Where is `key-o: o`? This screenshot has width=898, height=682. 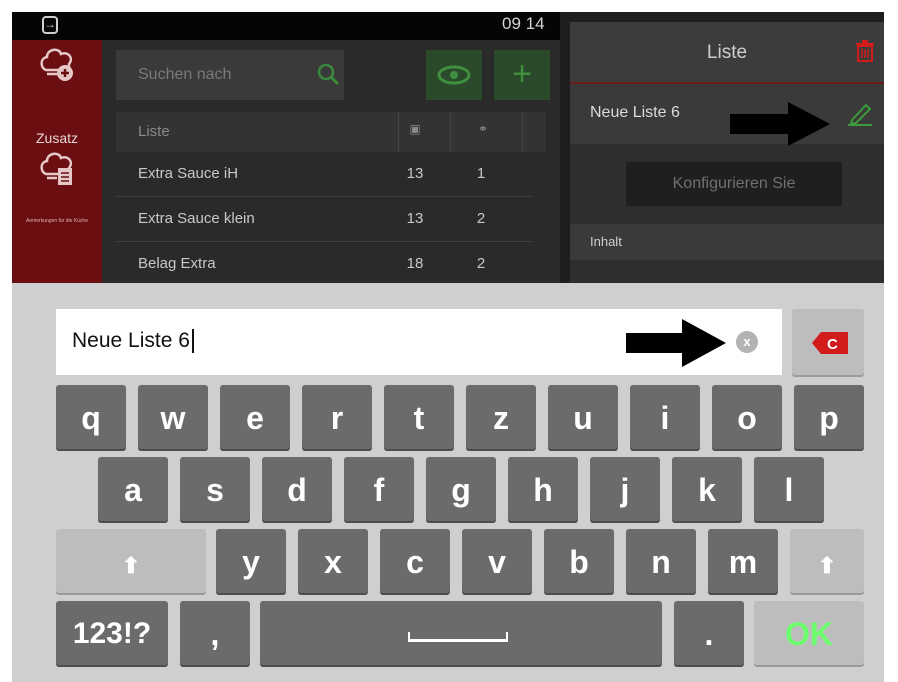 key-o: o is located at coordinates (747, 417).